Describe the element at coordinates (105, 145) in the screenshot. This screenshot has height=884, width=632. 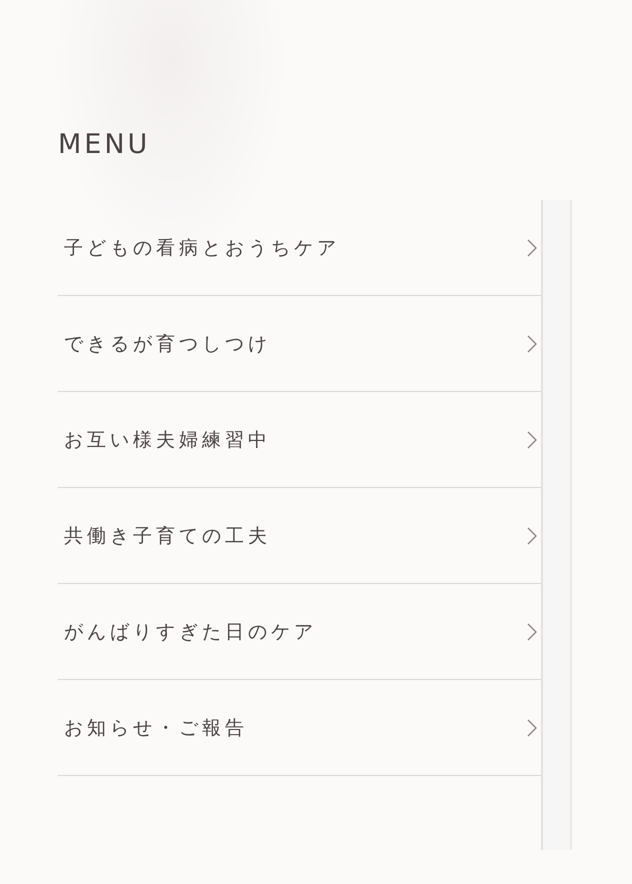
I see `menu-heading: MENU` at that location.